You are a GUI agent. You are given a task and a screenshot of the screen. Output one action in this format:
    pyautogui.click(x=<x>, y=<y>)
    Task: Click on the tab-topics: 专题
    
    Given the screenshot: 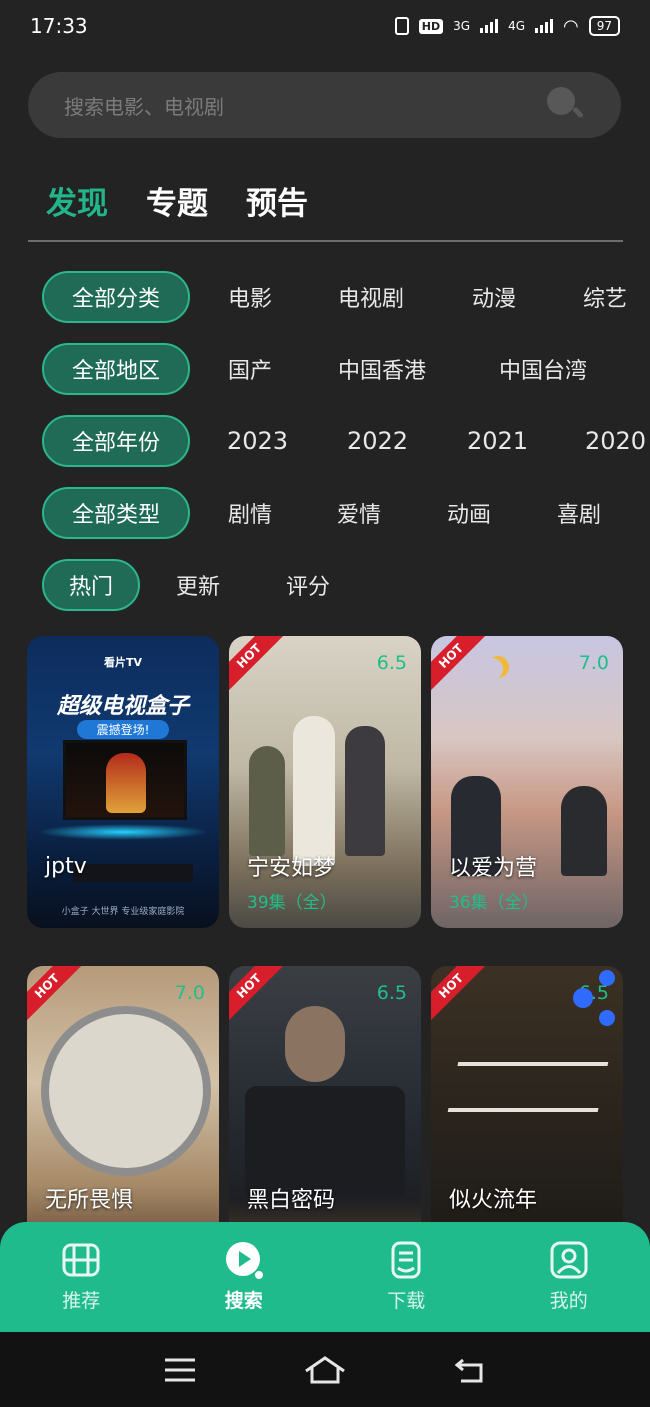 What is the action you would take?
    pyautogui.click(x=177, y=200)
    